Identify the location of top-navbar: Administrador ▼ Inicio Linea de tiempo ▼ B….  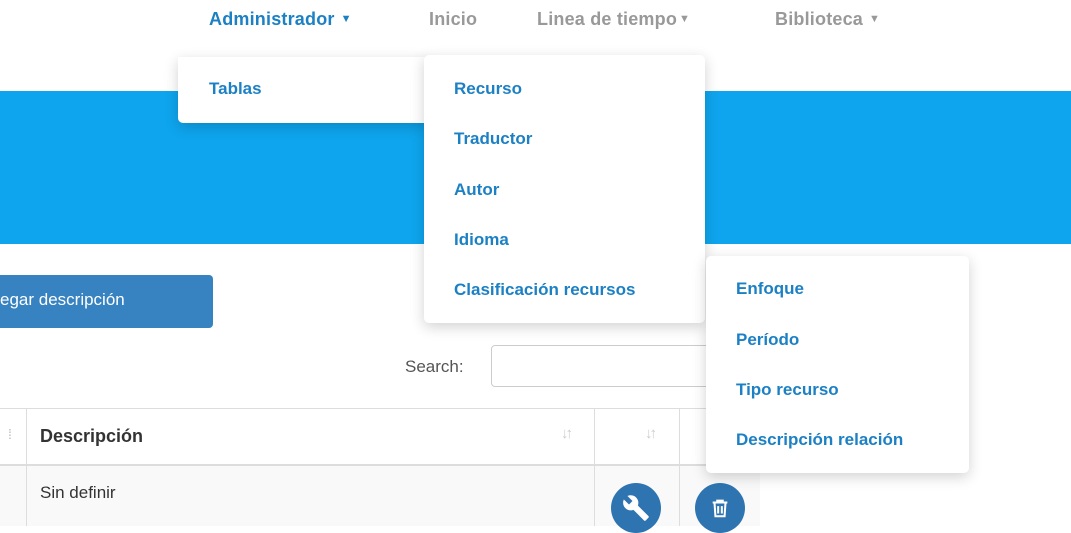
(535, 25).